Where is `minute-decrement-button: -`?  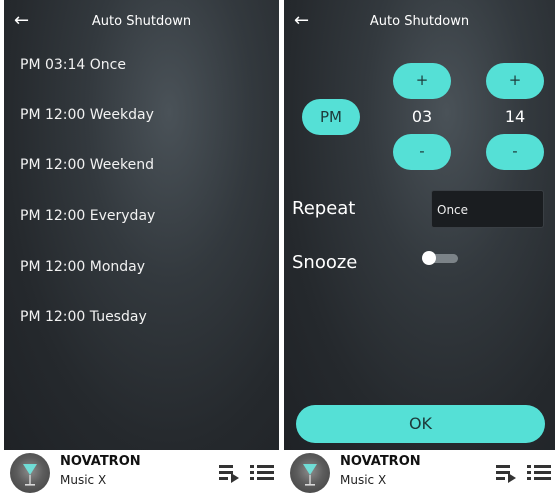
minute-decrement-button: - is located at coordinates (515, 152).